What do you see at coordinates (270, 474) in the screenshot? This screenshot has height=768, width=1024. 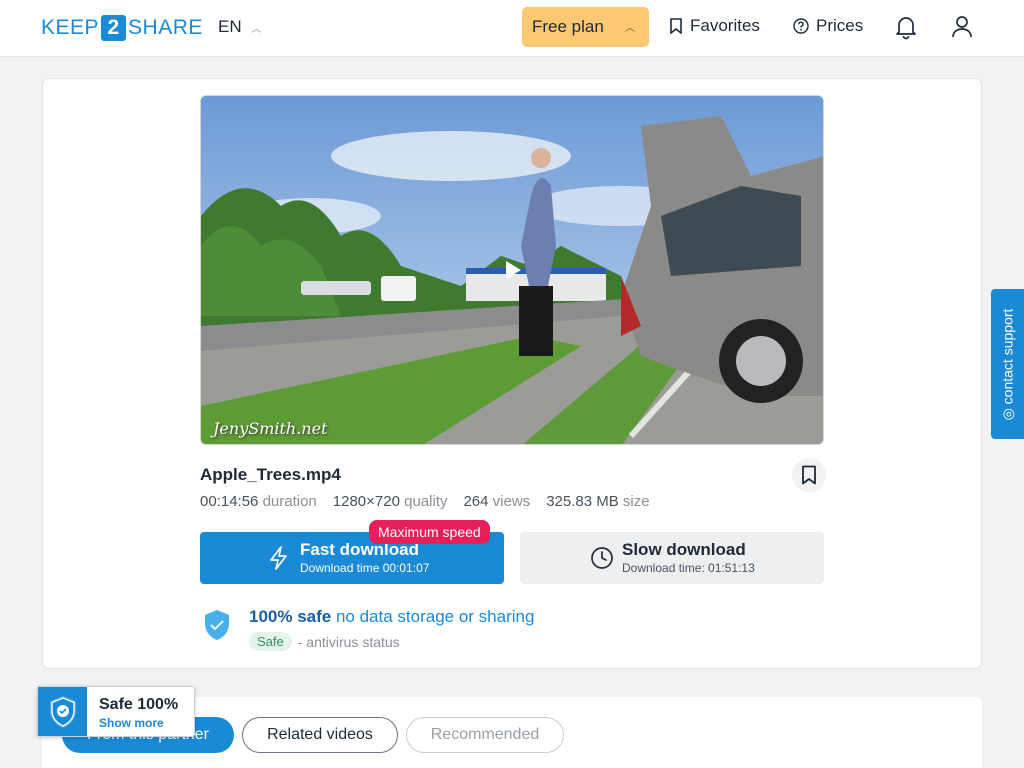 I see `file-name: Apple_Trees.mp4` at bounding box center [270, 474].